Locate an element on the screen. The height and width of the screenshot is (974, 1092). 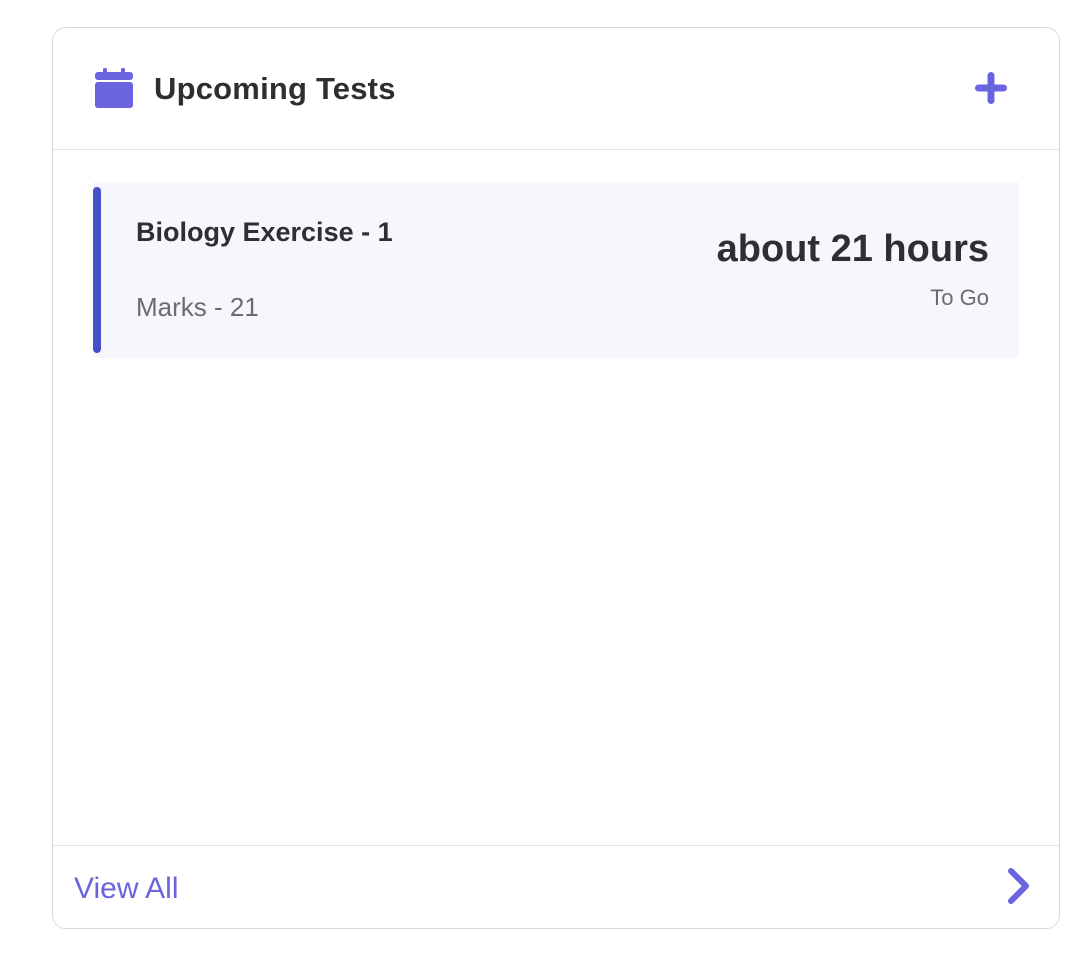
card-footer: View All is located at coordinates (556, 886).